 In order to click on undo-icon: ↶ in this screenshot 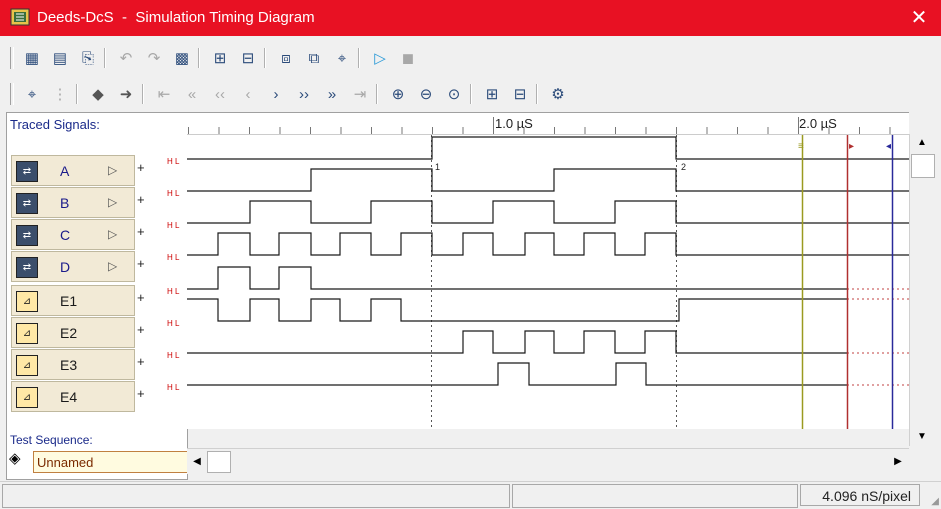, I will do `click(126, 58)`.